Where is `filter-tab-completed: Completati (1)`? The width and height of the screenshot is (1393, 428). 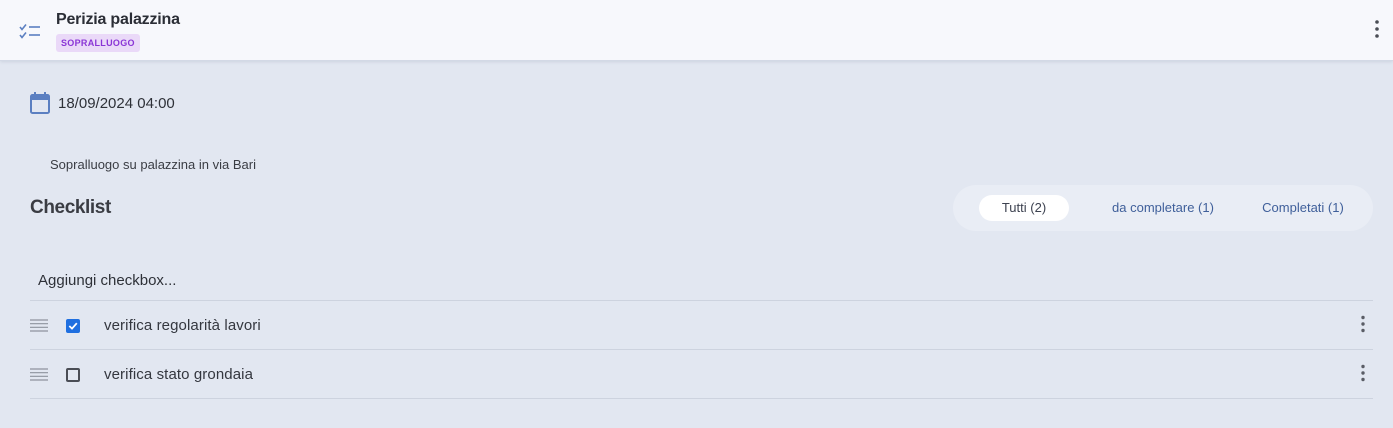
filter-tab-completed: Completati (1) is located at coordinates (1303, 208).